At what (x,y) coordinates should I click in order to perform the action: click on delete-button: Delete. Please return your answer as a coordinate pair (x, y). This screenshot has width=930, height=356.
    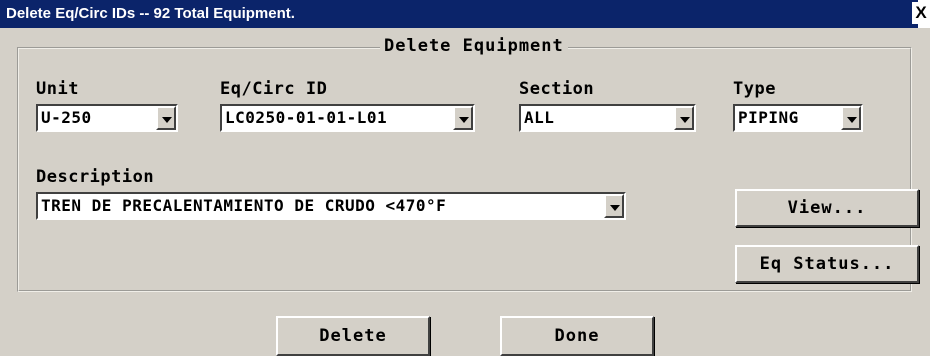
    Looking at the image, I should click on (353, 336).